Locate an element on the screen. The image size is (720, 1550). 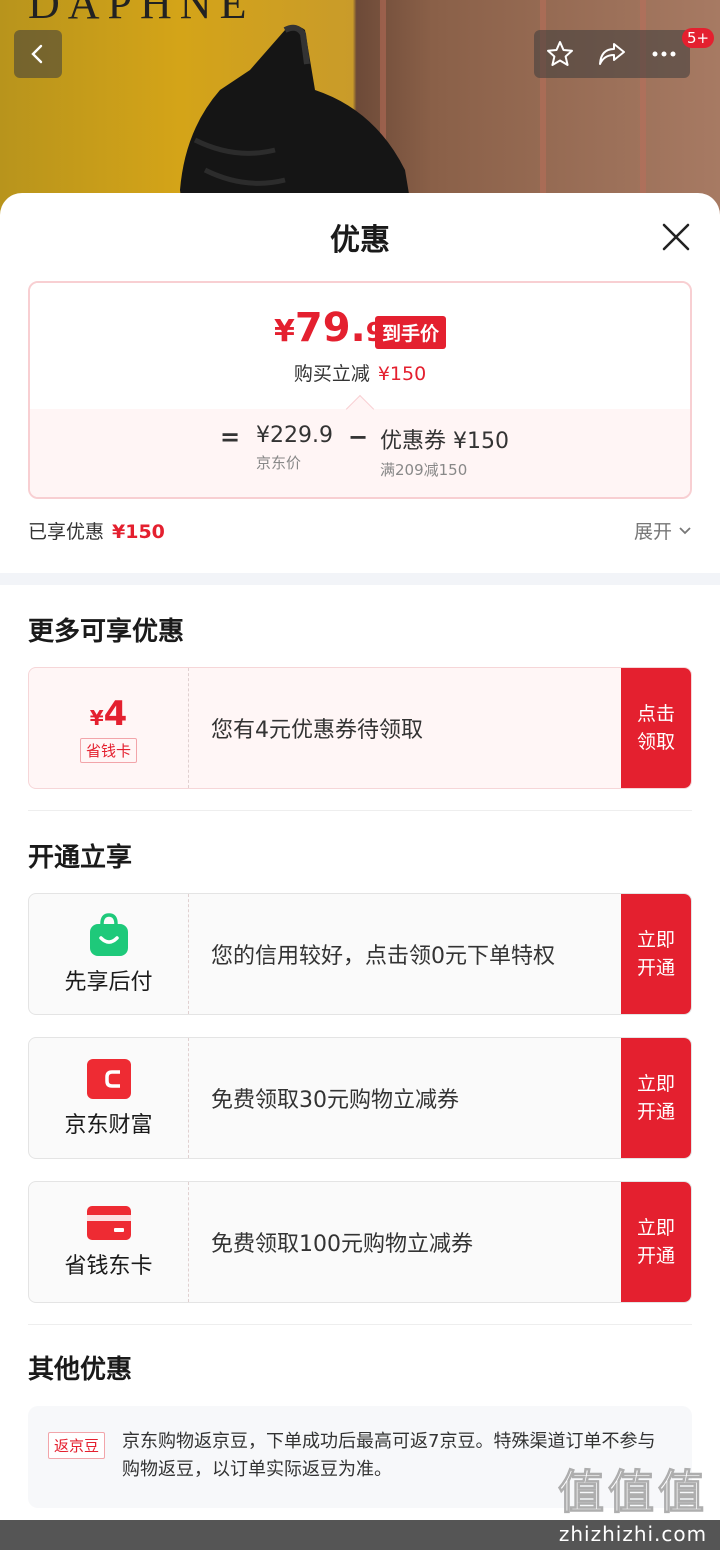
pay-later-card: 先享后付 您的信用较好，点击领0元下单特权 立即 开通 is located at coordinates (360, 954).